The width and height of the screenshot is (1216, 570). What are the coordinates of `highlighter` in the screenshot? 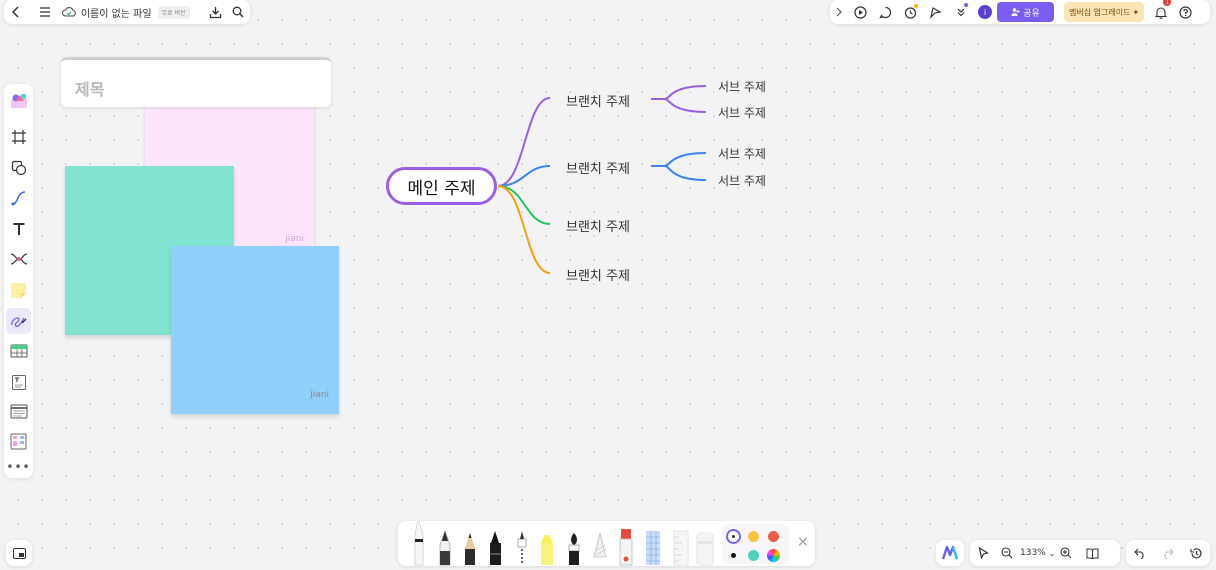 It's located at (547, 550).